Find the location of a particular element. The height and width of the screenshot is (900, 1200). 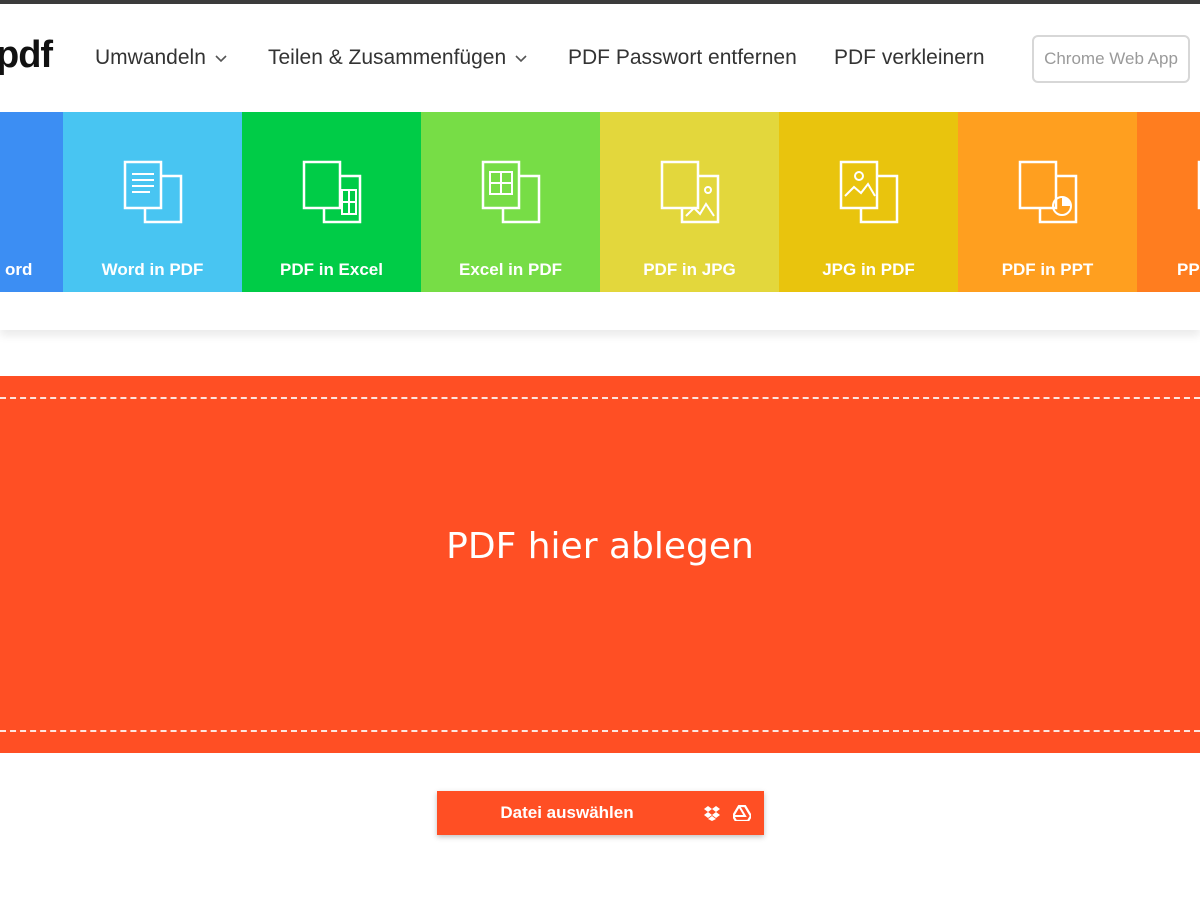

chrome-web-app-button: Chrome Web App is located at coordinates (1111, 59).